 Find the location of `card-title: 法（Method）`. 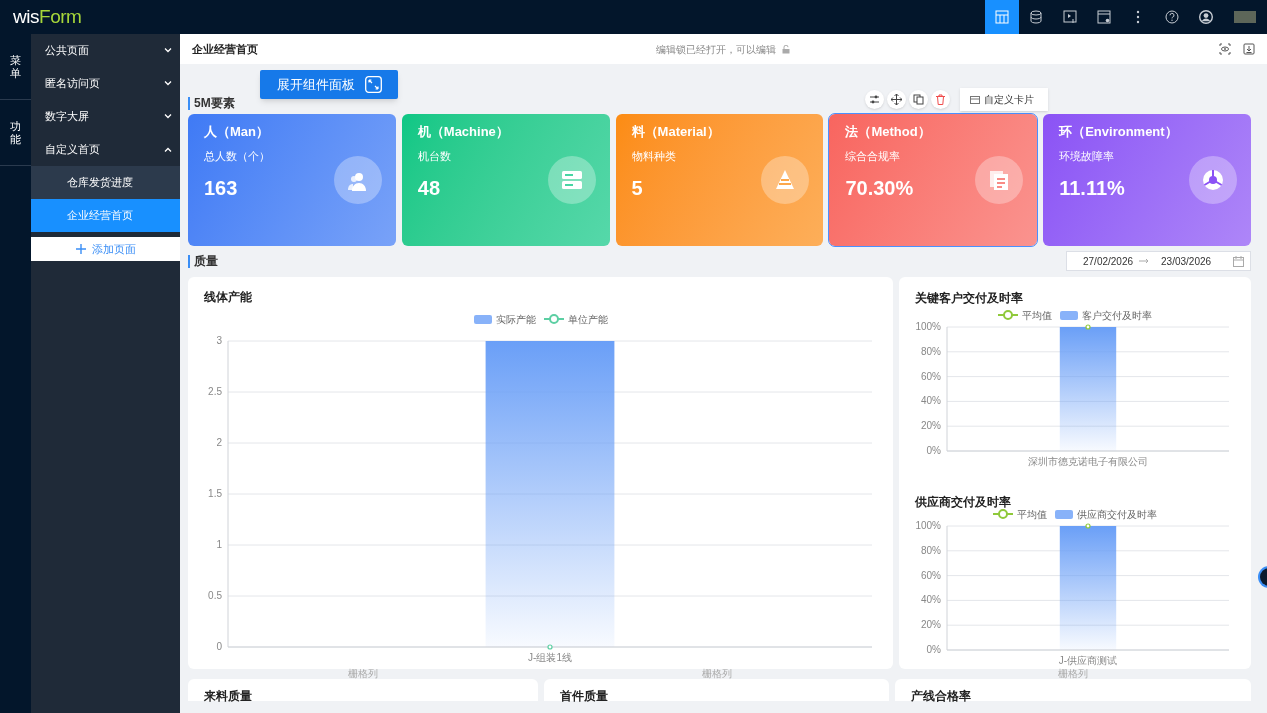

card-title: 法（Method） is located at coordinates (888, 132).